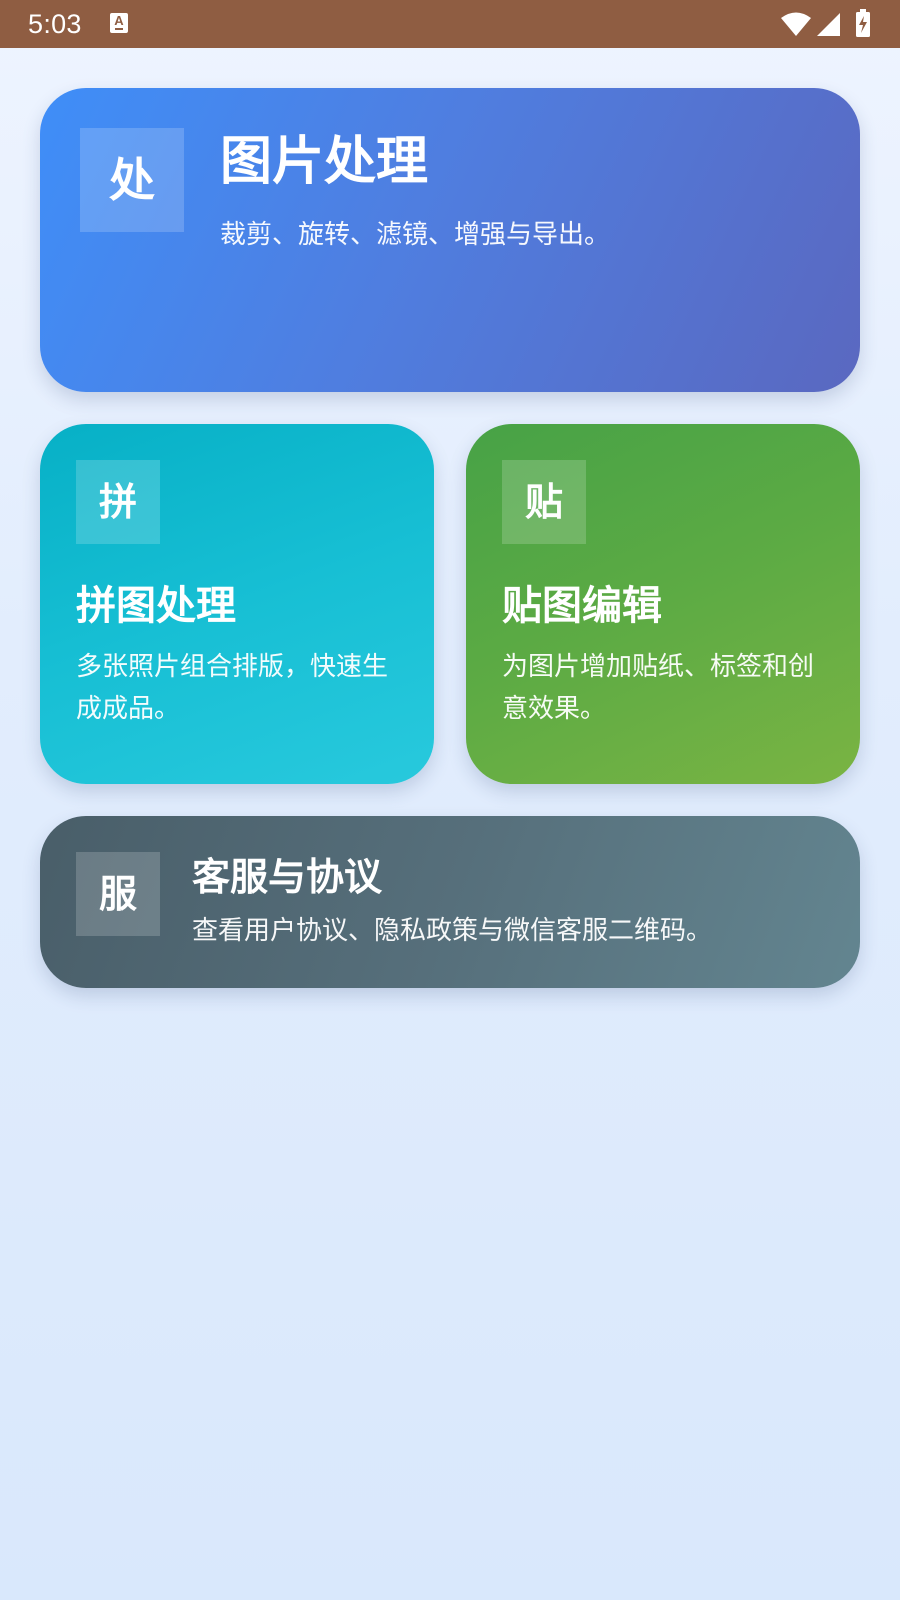 The width and height of the screenshot is (900, 1600). What do you see at coordinates (450, 902) in the screenshot?
I see `customer-service-card: 服 客服与协议 查看用户协议、隐私政策与微信客服二维码。` at bounding box center [450, 902].